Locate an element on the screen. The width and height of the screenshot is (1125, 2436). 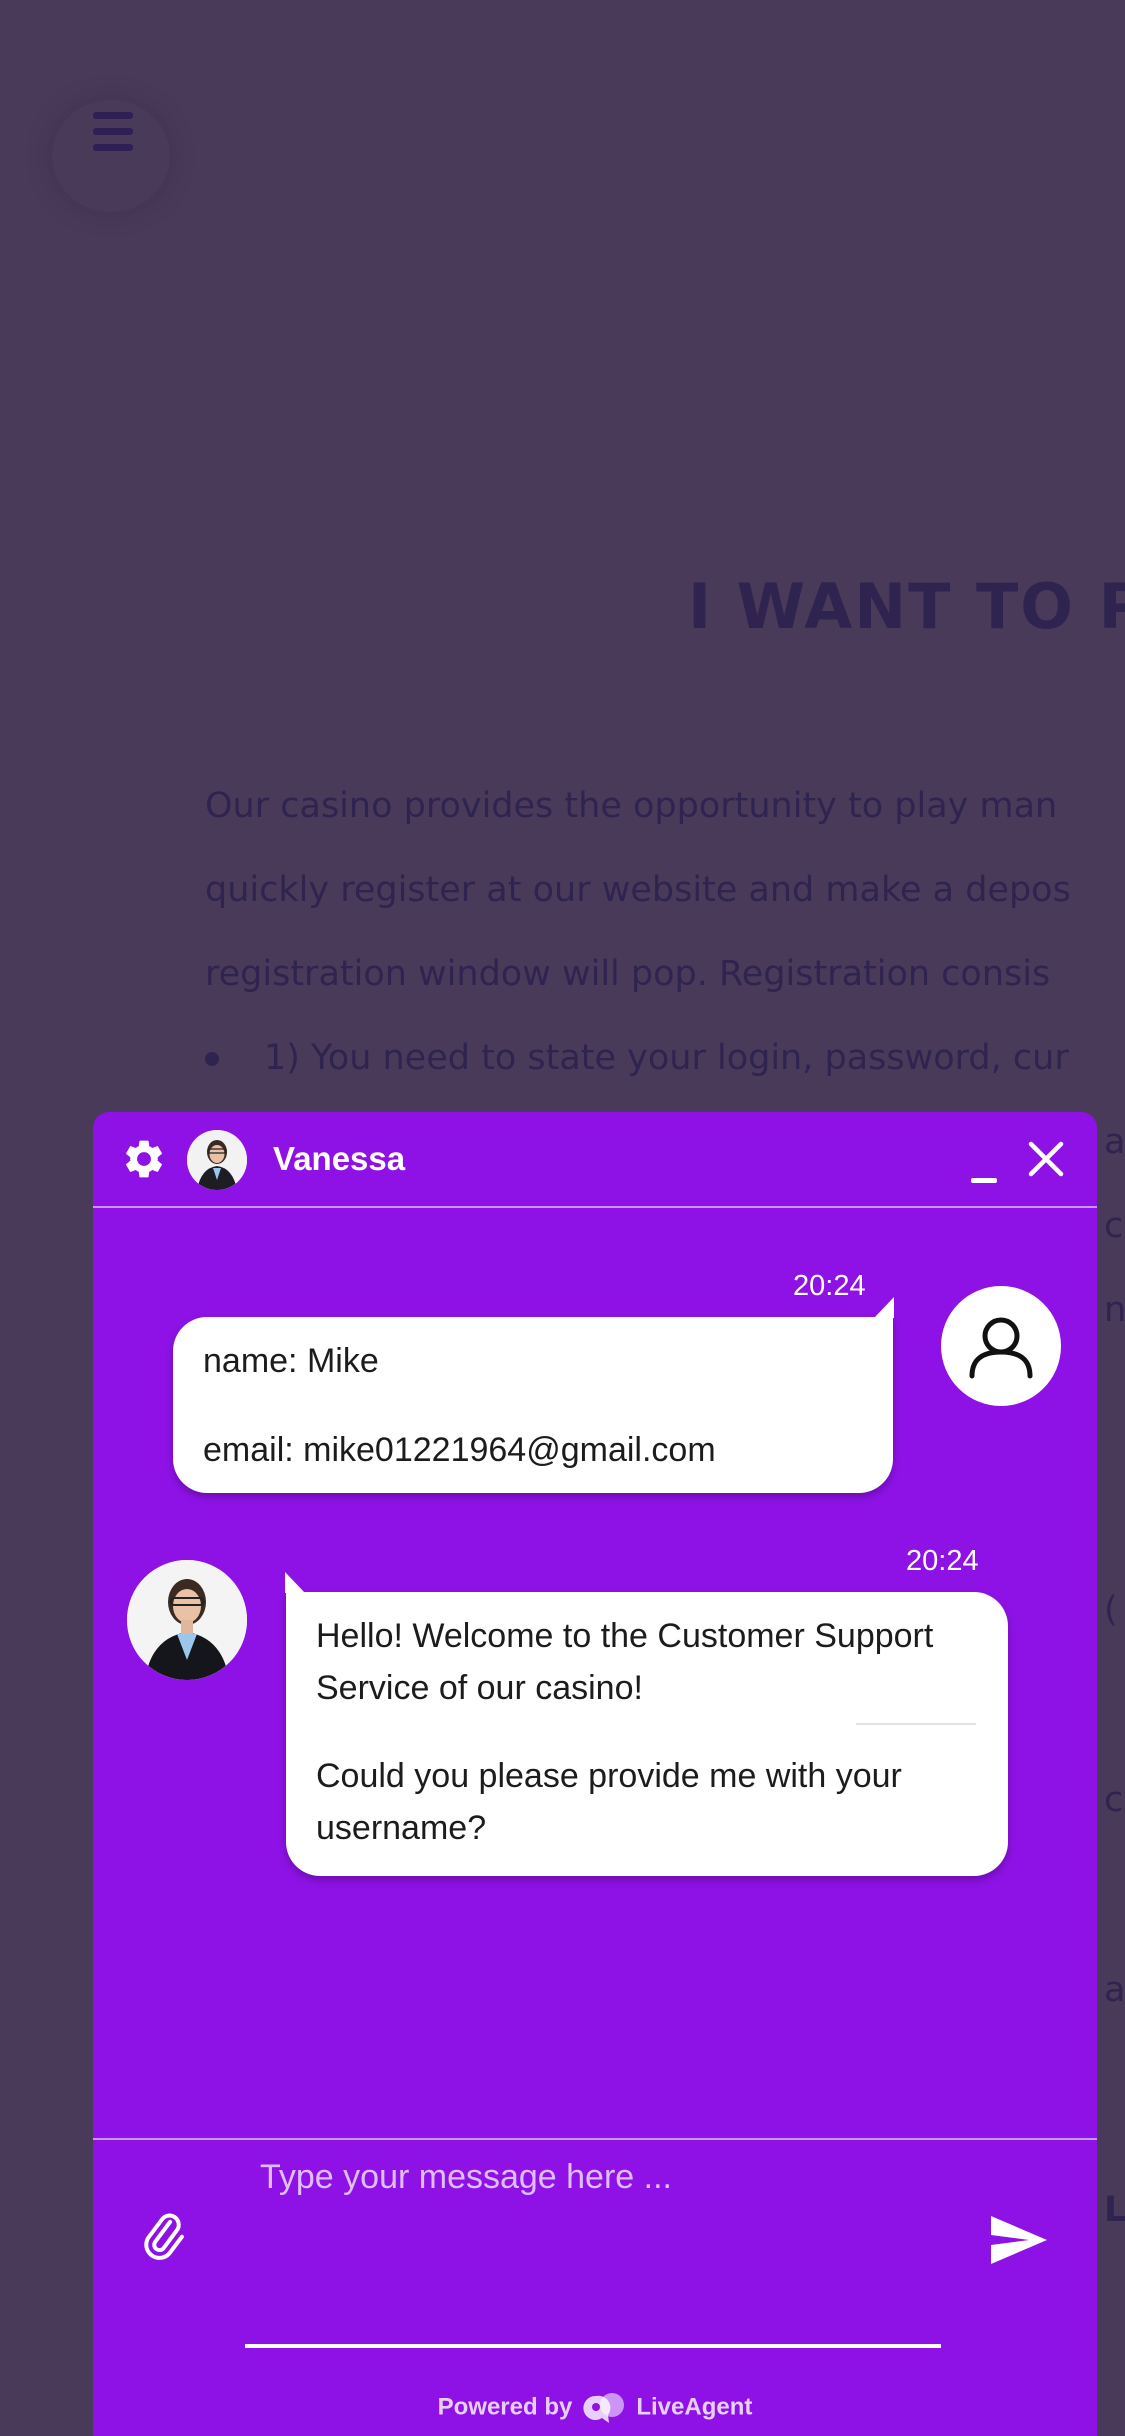
agent-avatar-small is located at coordinates (217, 1160).